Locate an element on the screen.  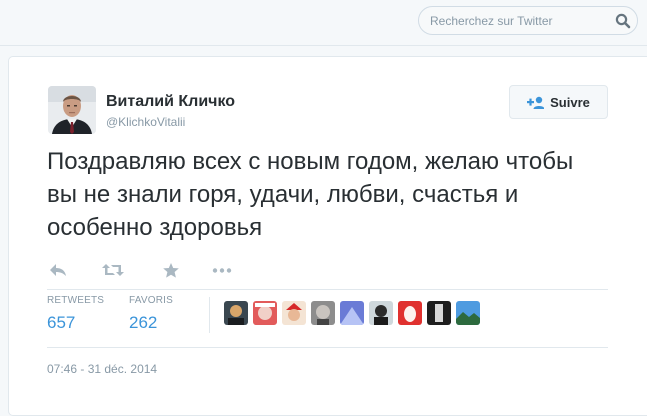
search-input is located at coordinates (519, 20).